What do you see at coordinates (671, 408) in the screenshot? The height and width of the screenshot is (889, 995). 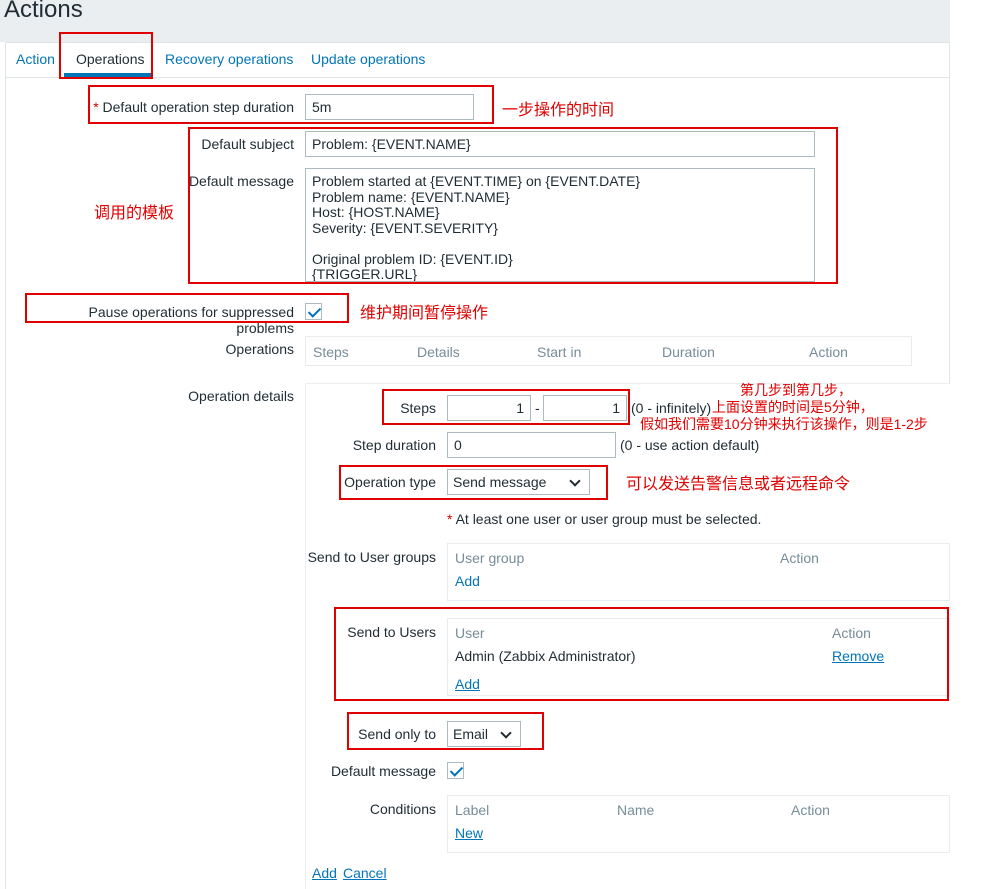 I see `steps-hint: (0 - infinitely)` at bounding box center [671, 408].